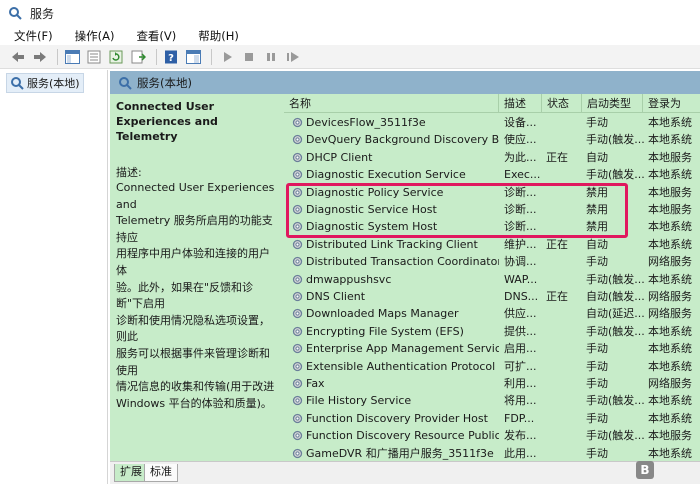 The height and width of the screenshot is (484, 700). Describe the element at coordinates (54, 277) in the screenshot. I see `console-tree: 服务(本地)` at that location.